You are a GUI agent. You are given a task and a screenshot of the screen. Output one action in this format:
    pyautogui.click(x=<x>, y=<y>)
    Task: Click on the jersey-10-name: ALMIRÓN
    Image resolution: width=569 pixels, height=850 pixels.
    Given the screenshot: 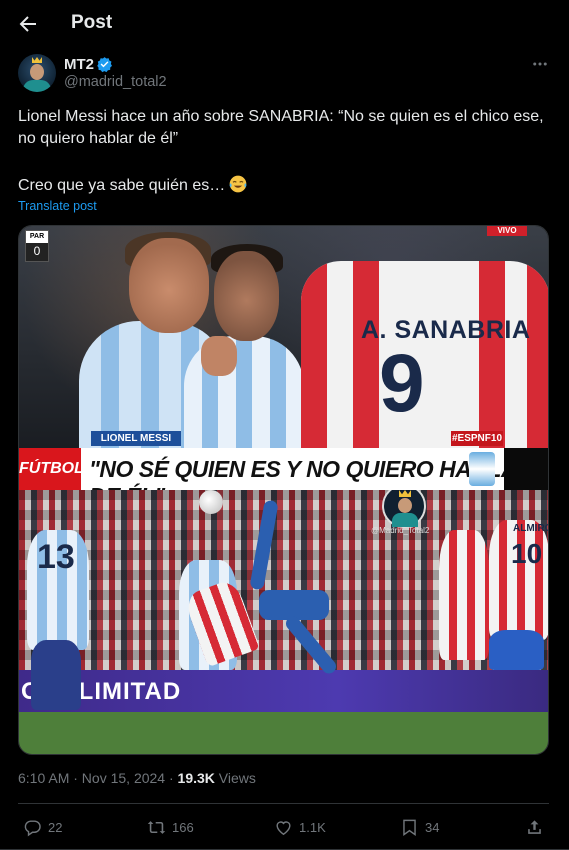 What is the action you would take?
    pyautogui.click(x=530, y=528)
    